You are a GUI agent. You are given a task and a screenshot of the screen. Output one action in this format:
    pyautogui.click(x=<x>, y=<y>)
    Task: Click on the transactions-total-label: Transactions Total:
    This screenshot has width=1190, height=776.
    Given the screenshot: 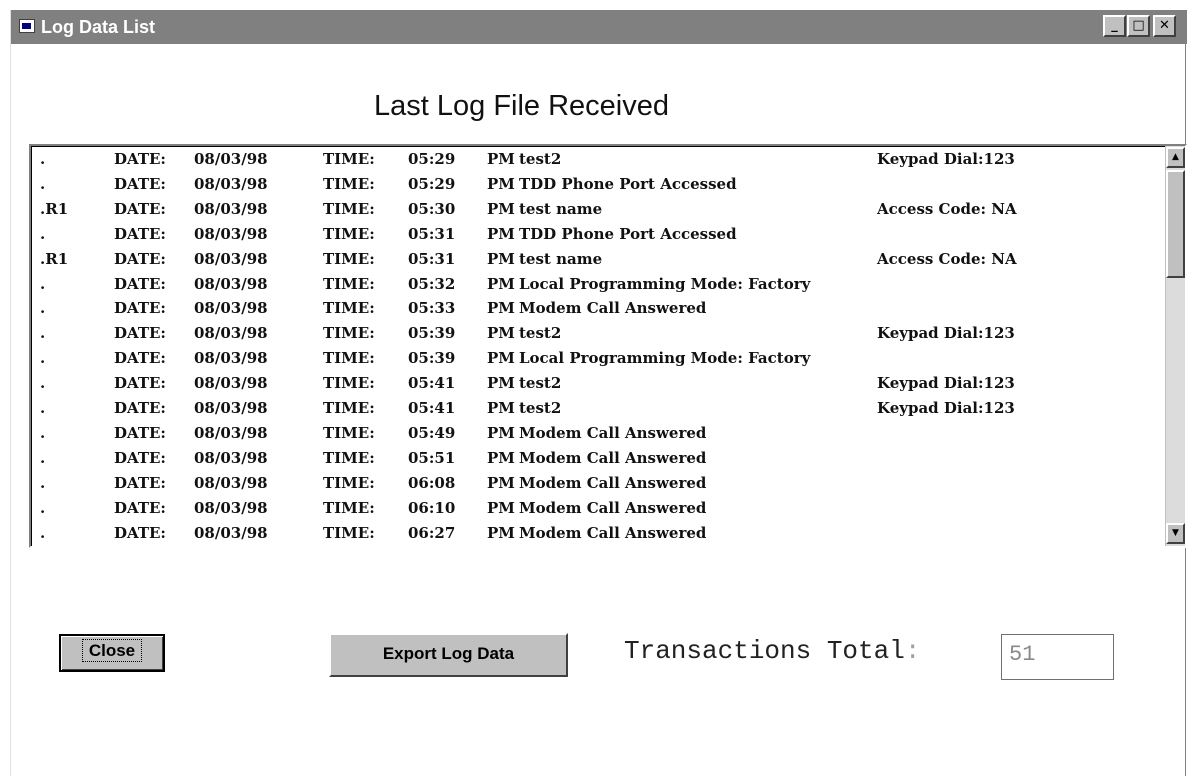 What is the action you would take?
    pyautogui.click(x=772, y=651)
    